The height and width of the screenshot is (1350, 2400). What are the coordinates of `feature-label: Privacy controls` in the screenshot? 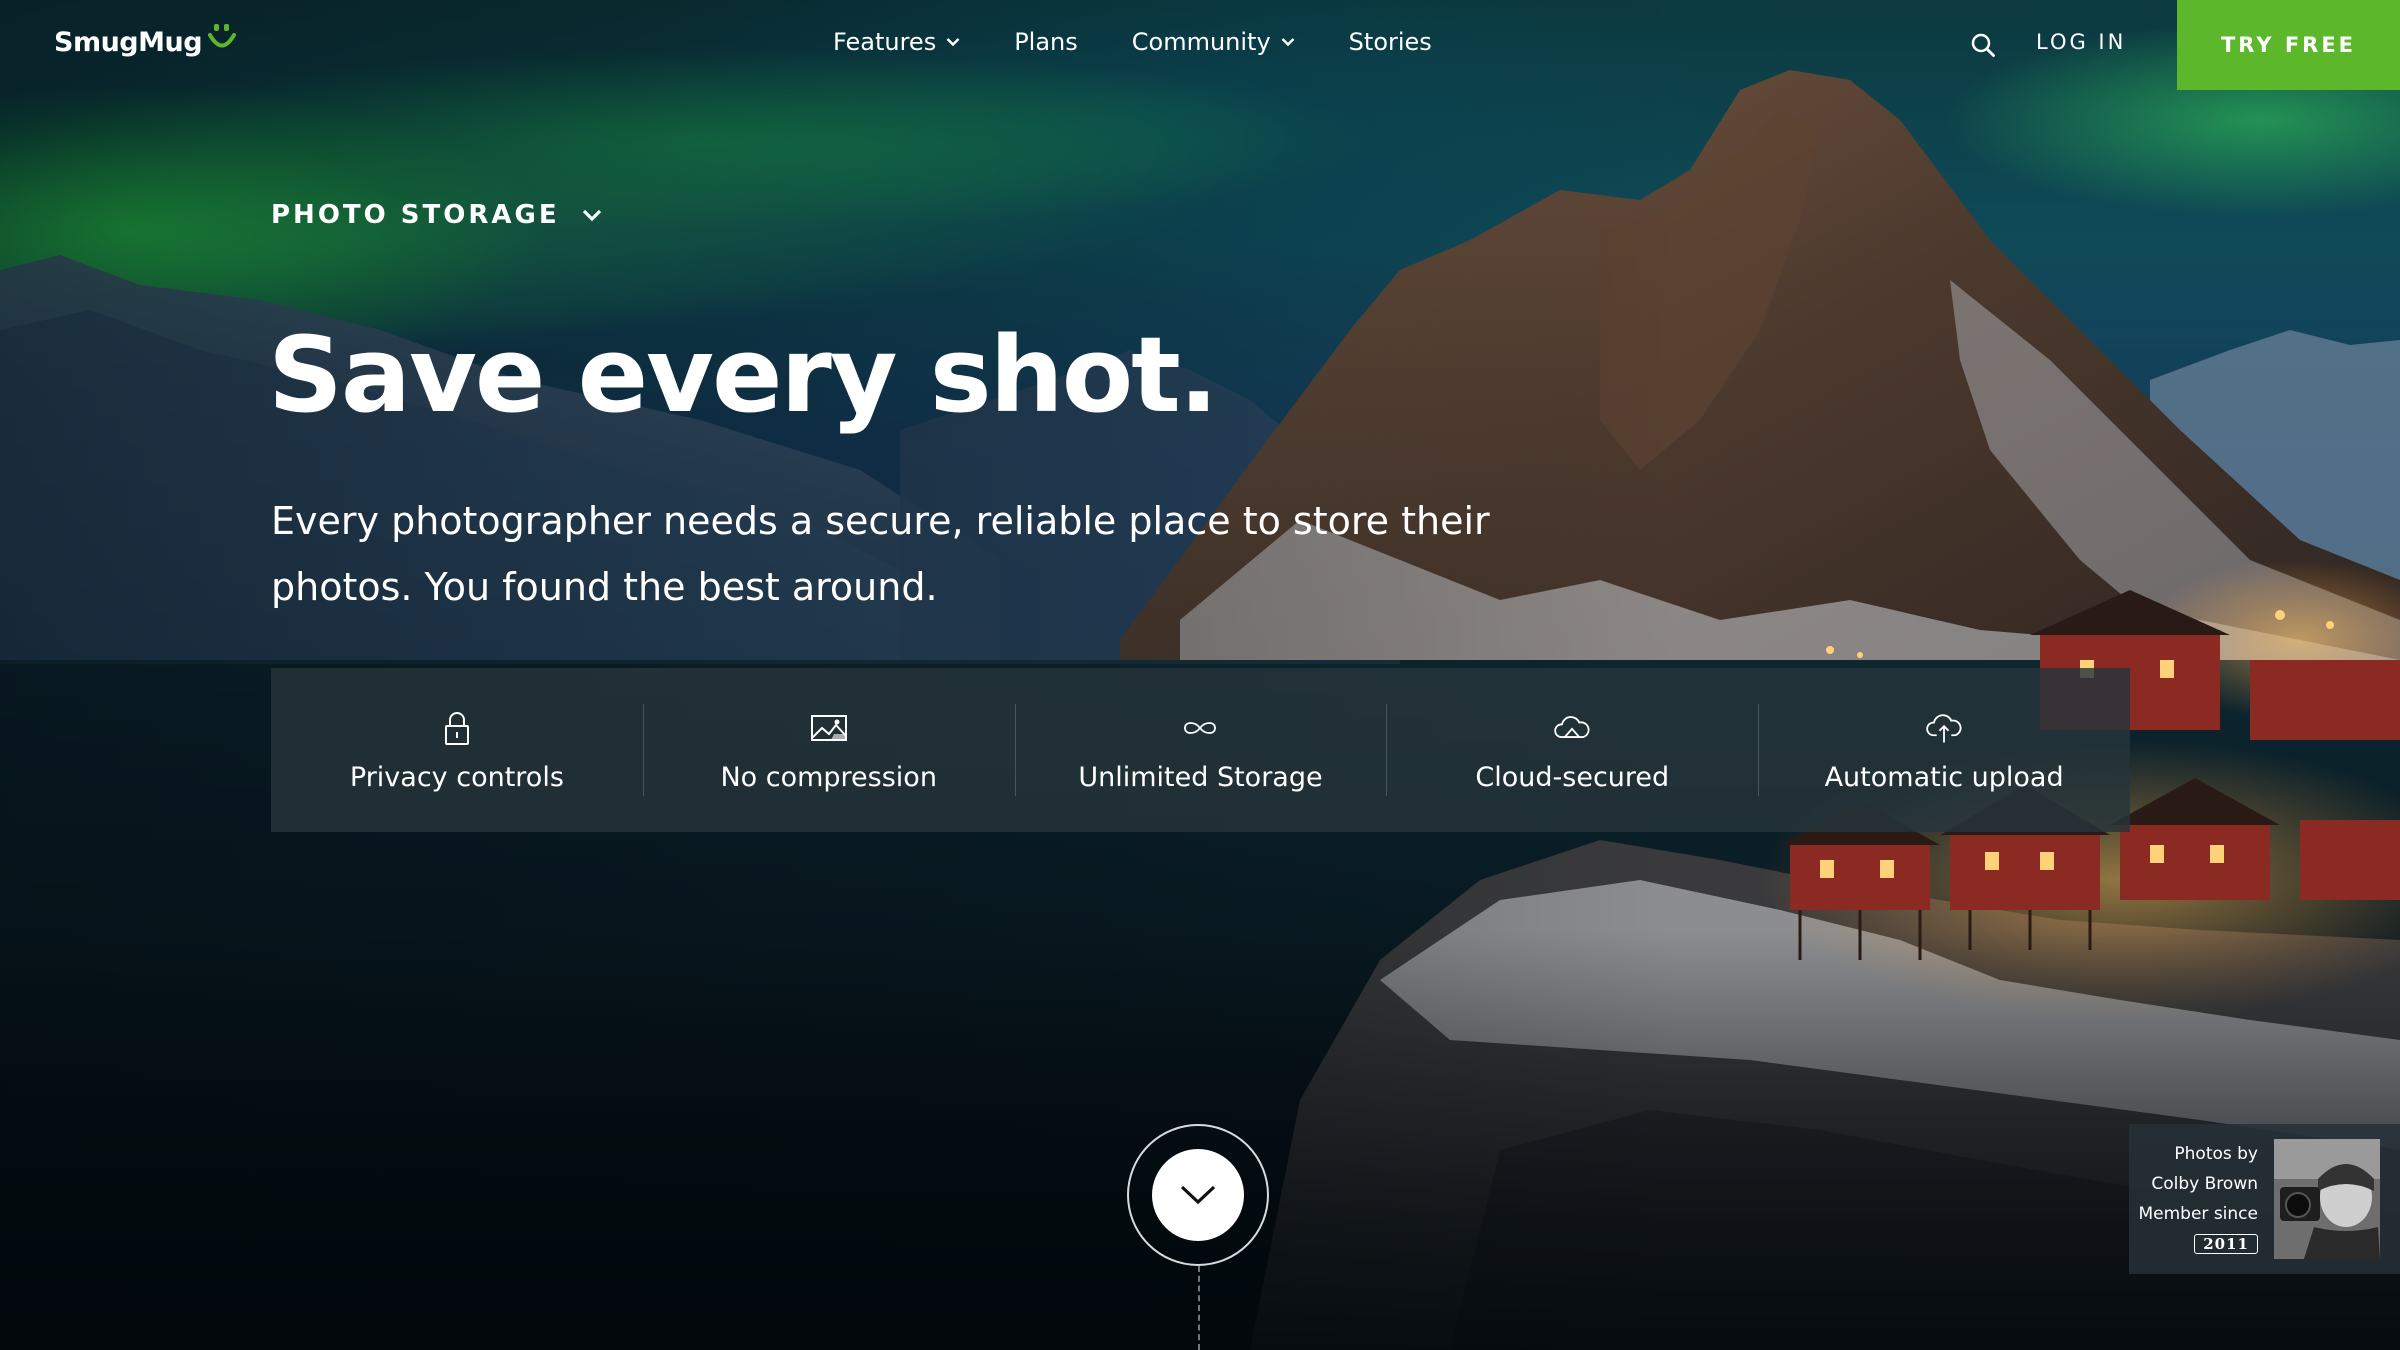 It's located at (456, 777).